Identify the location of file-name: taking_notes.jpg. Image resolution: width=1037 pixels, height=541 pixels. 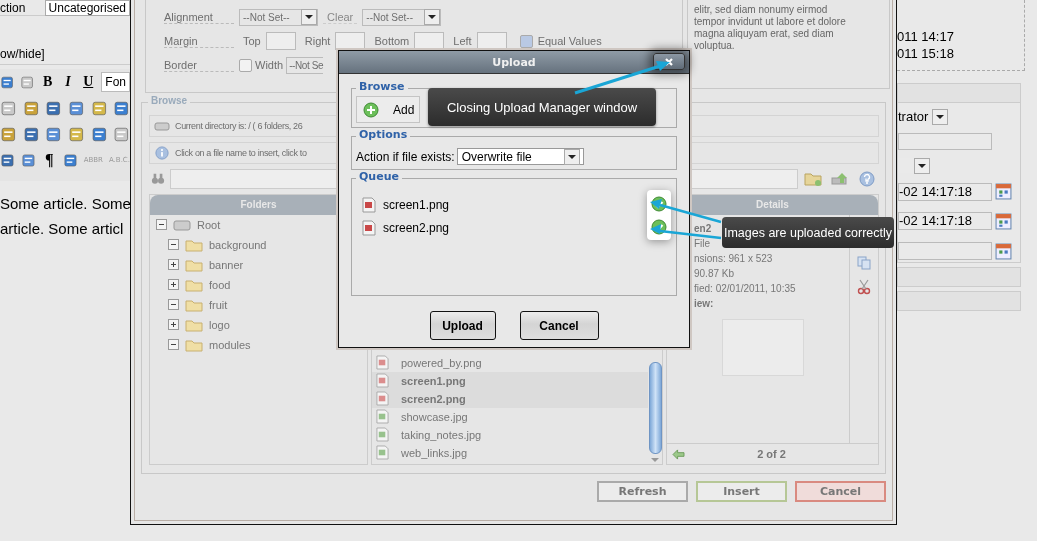
(441, 434).